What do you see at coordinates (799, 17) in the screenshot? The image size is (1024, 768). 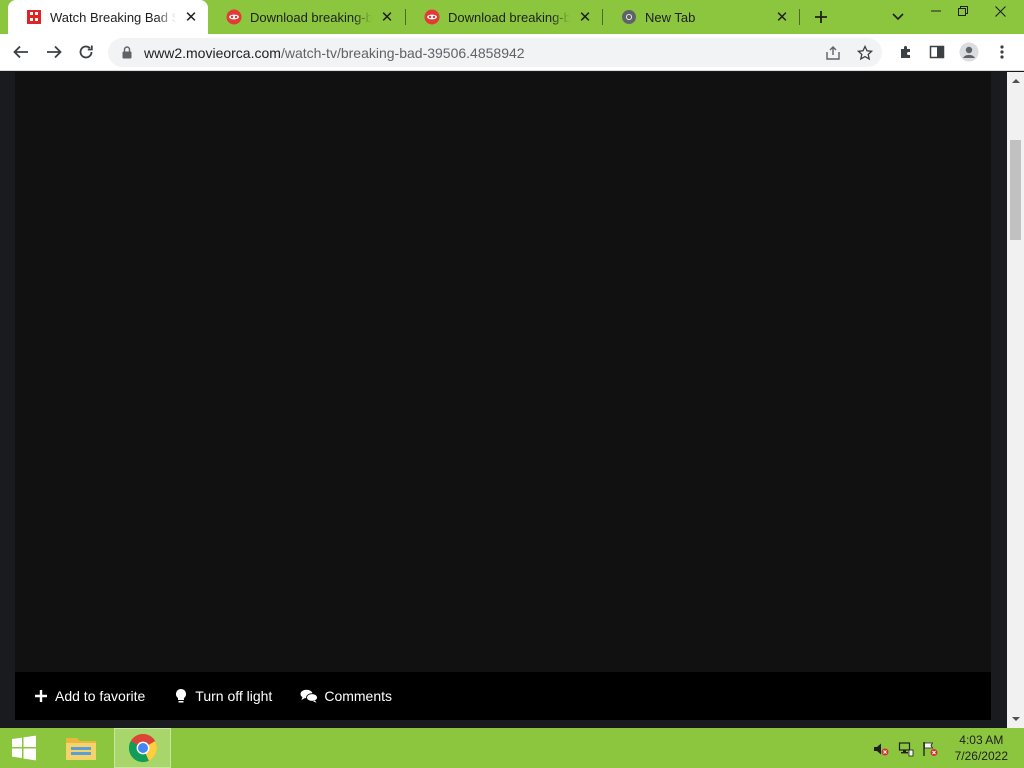 I see `tab-separator` at bounding box center [799, 17].